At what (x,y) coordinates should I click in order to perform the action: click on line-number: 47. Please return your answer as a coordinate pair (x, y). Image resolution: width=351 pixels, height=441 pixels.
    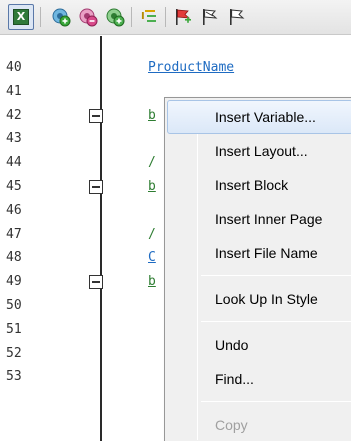
    Looking at the image, I should click on (14, 234).